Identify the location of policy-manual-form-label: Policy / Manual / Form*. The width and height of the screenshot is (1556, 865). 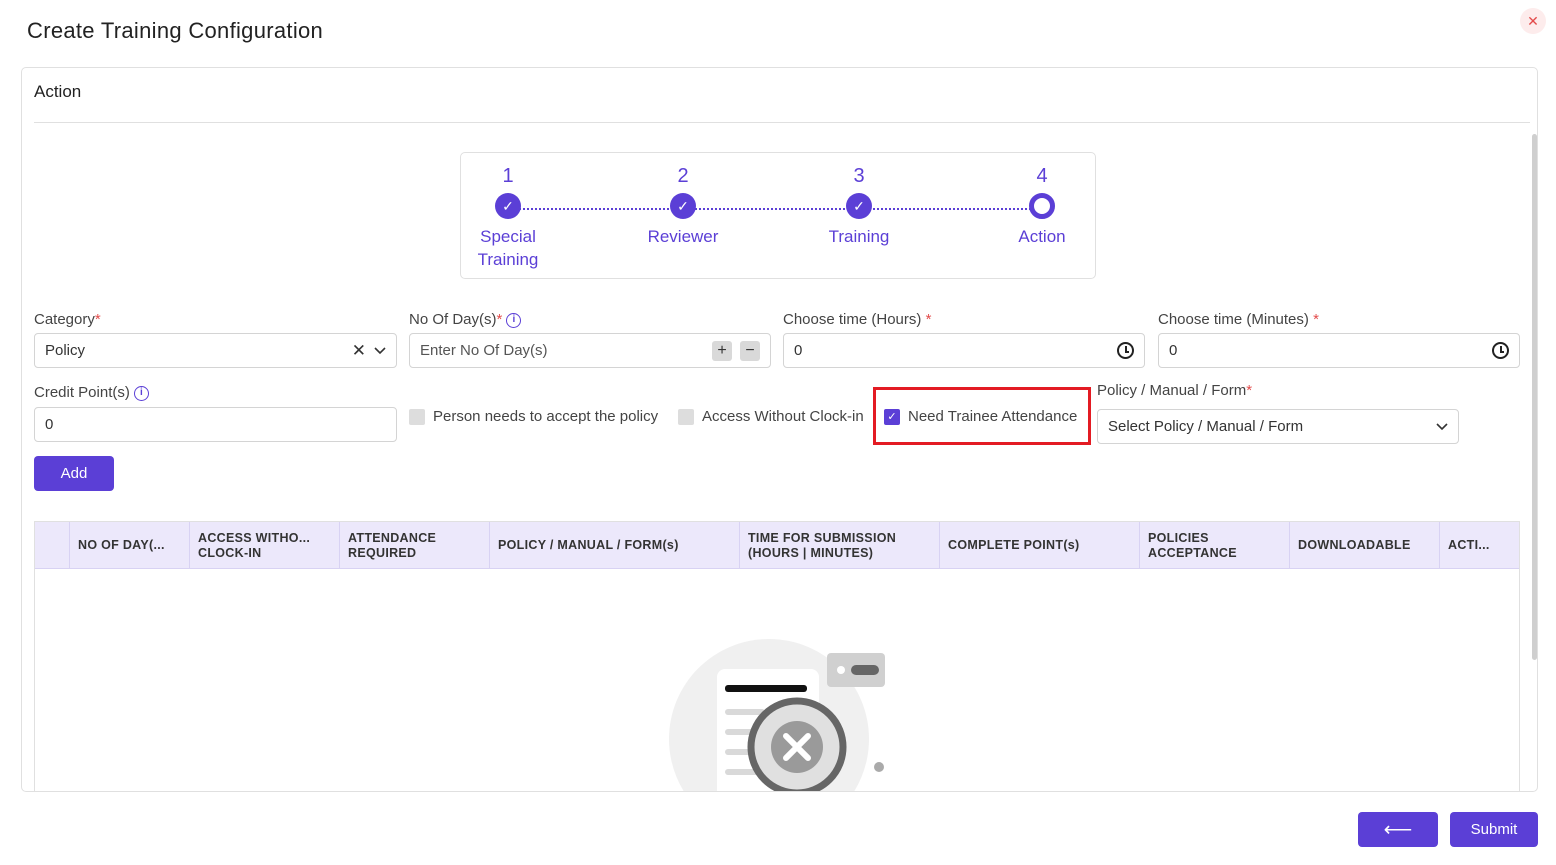
(1175, 390).